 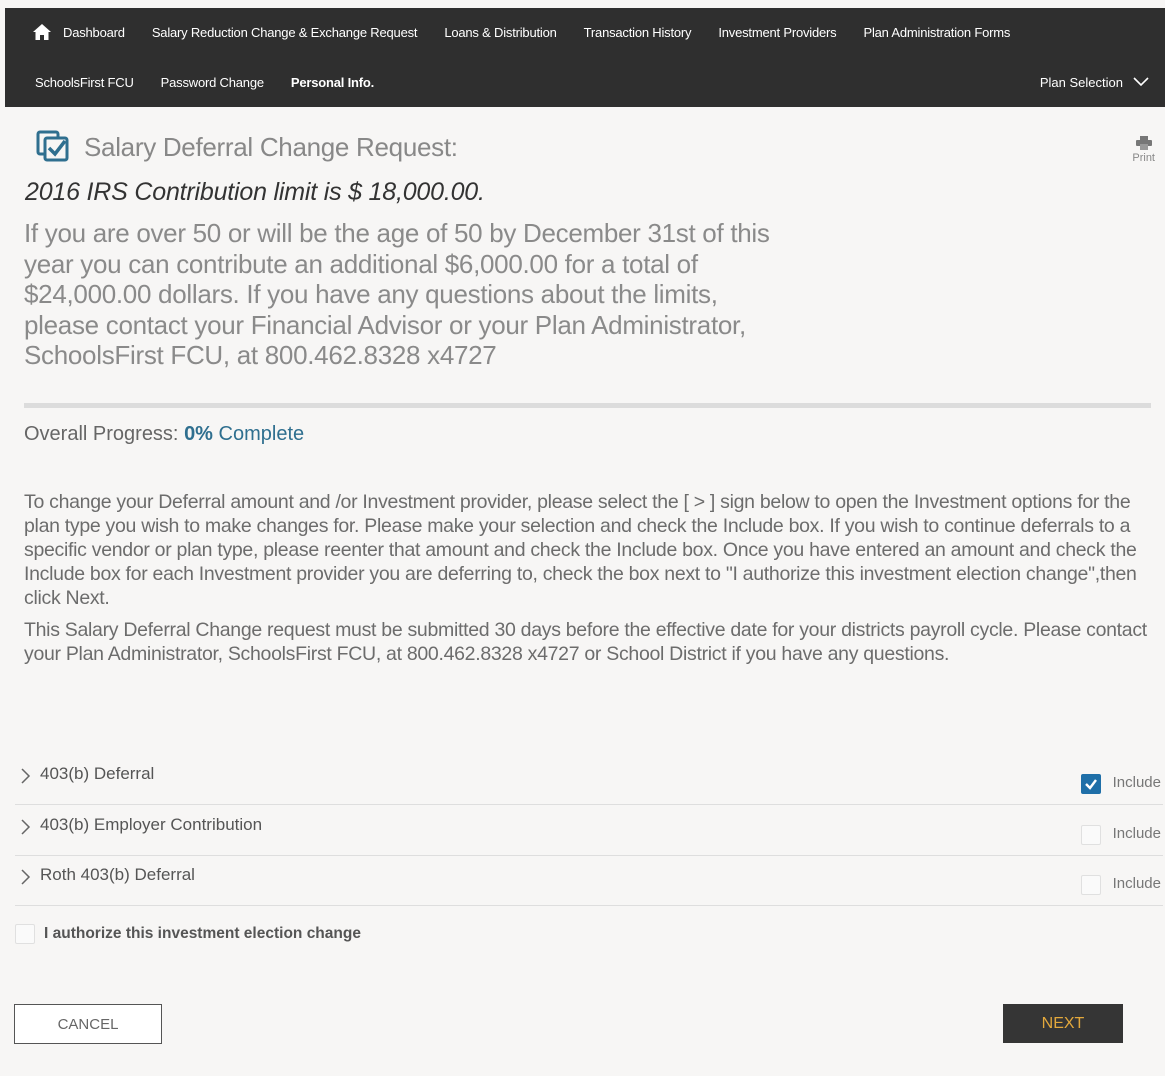 What do you see at coordinates (1143, 143) in the screenshot?
I see `printer-icon` at bounding box center [1143, 143].